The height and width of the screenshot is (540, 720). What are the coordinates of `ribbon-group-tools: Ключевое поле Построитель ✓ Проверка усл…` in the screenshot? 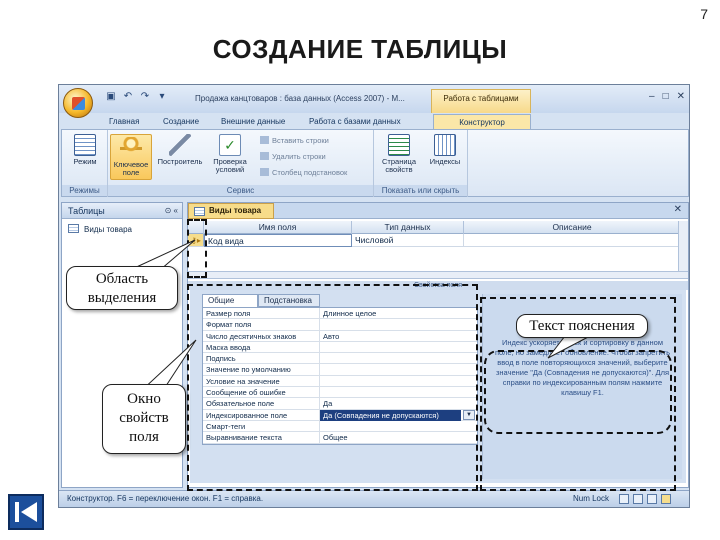 It's located at (241, 163).